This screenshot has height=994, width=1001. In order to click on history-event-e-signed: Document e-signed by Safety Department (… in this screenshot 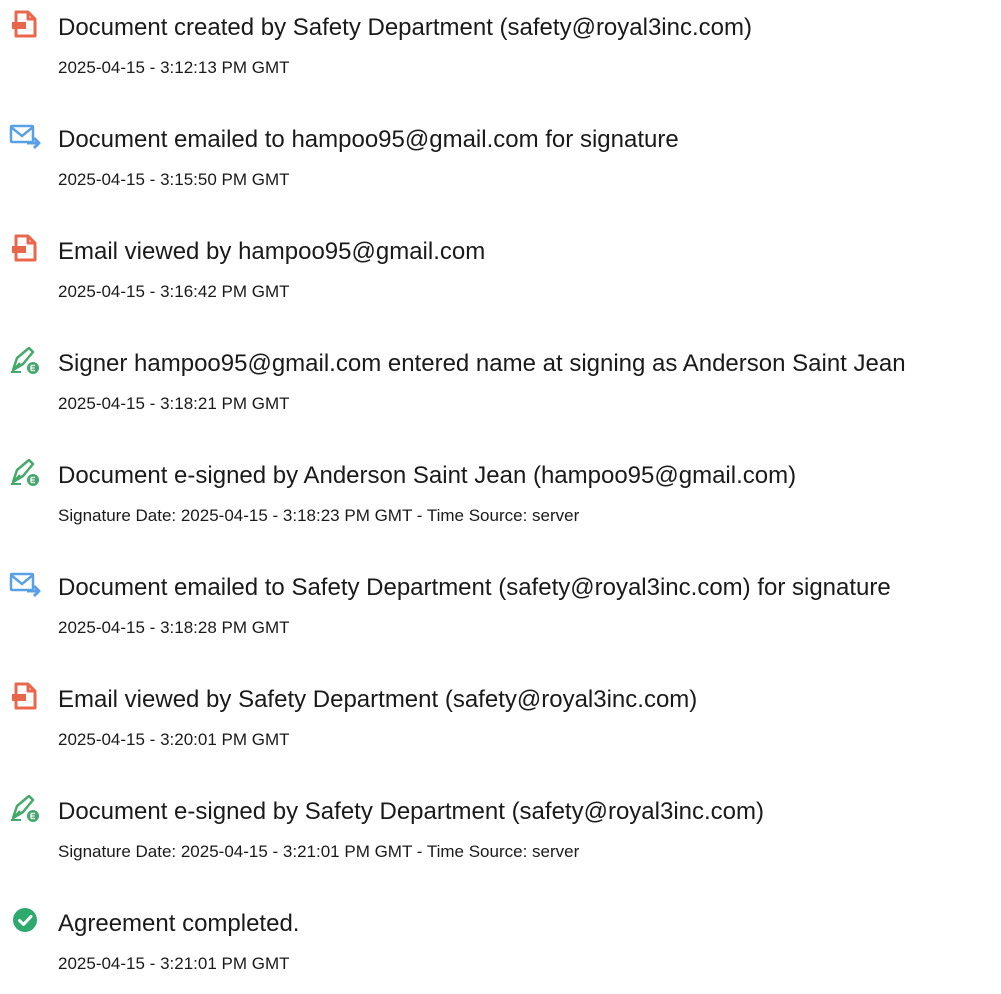, I will do `click(500, 824)`.